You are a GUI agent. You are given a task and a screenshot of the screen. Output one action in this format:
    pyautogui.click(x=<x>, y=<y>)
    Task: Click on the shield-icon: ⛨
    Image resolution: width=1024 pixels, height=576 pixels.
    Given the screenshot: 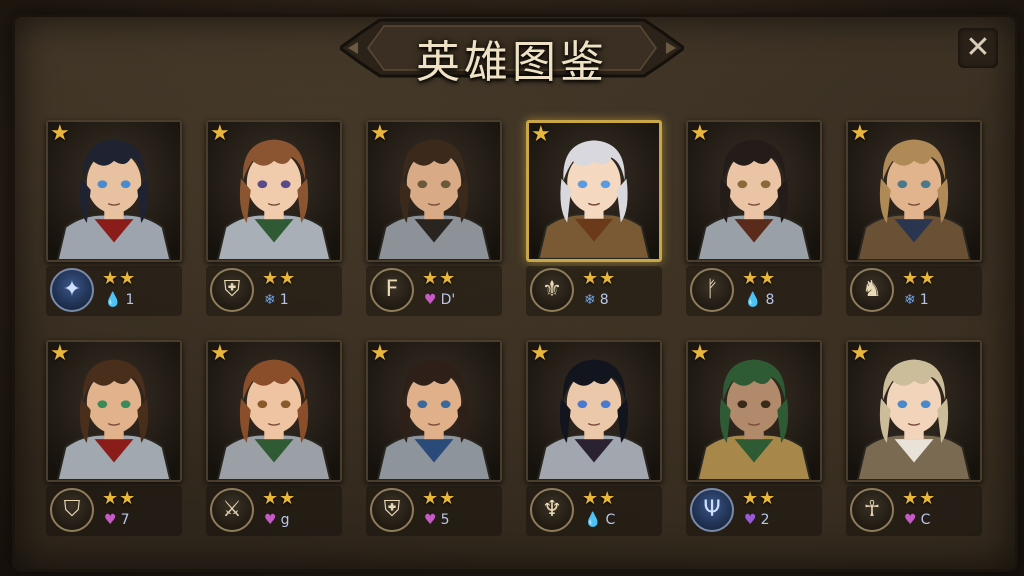 What is the action you would take?
    pyautogui.click(x=232, y=290)
    